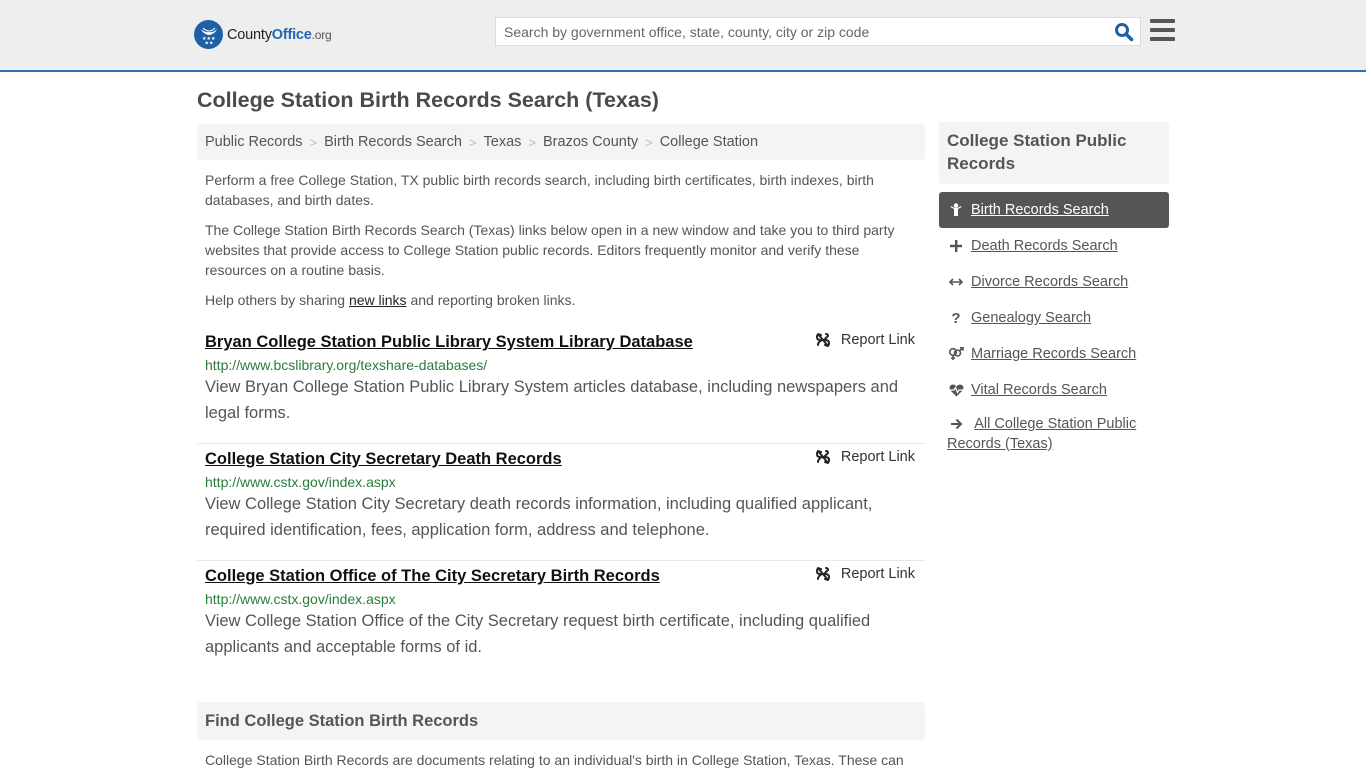 This screenshot has height=770, width=1366. Describe the element at coordinates (393, 142) in the screenshot. I see `breadcrumb-birth-records-search: Birth Records Search` at that location.